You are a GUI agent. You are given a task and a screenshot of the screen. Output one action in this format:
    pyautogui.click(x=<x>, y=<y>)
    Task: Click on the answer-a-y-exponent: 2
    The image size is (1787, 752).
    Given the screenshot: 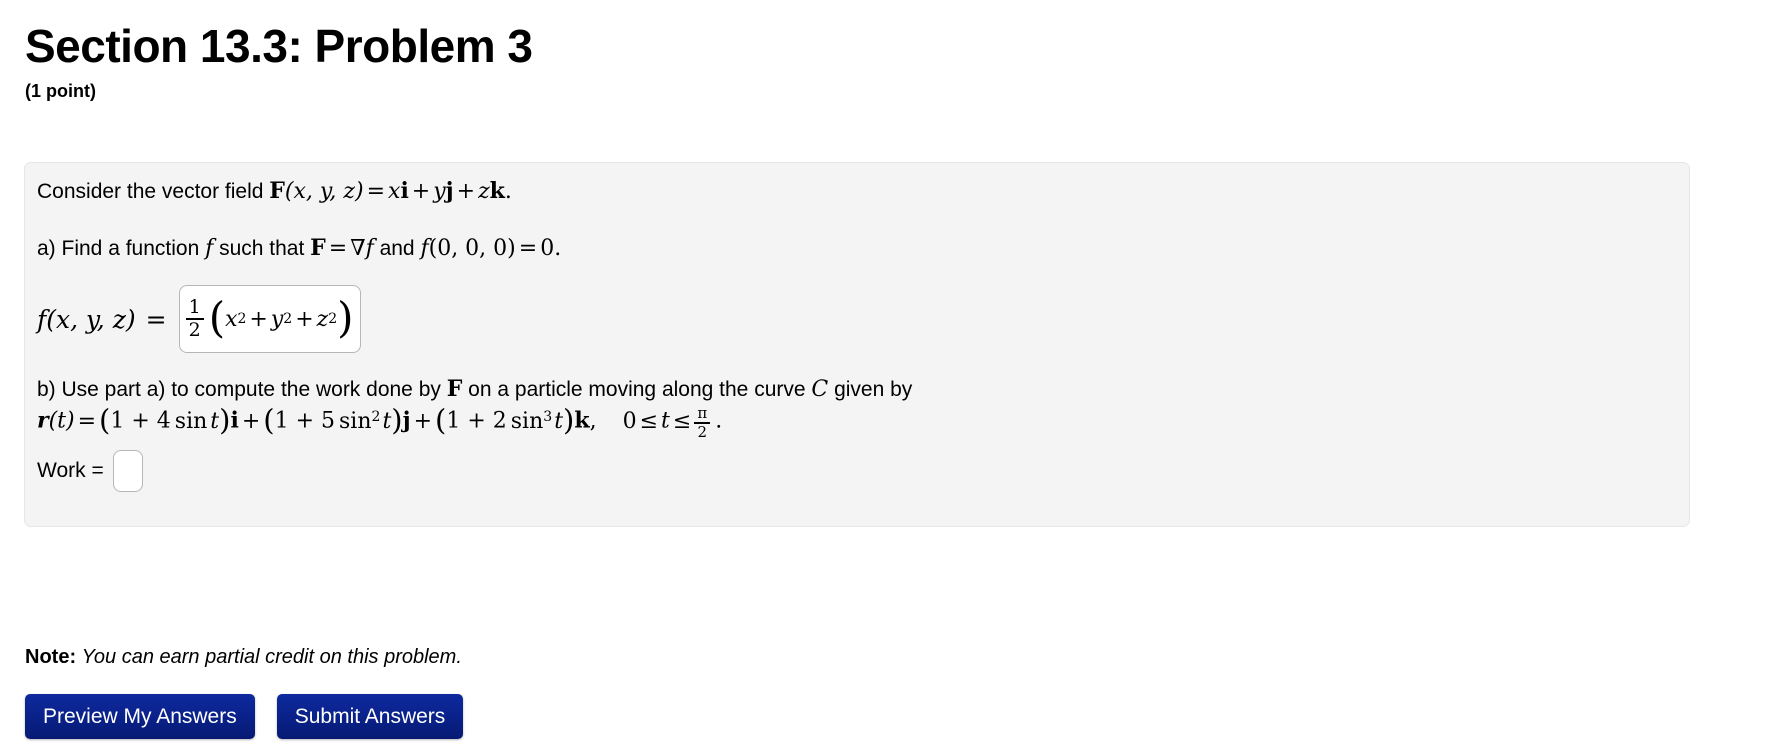 What is the action you would take?
    pyautogui.click(x=288, y=319)
    